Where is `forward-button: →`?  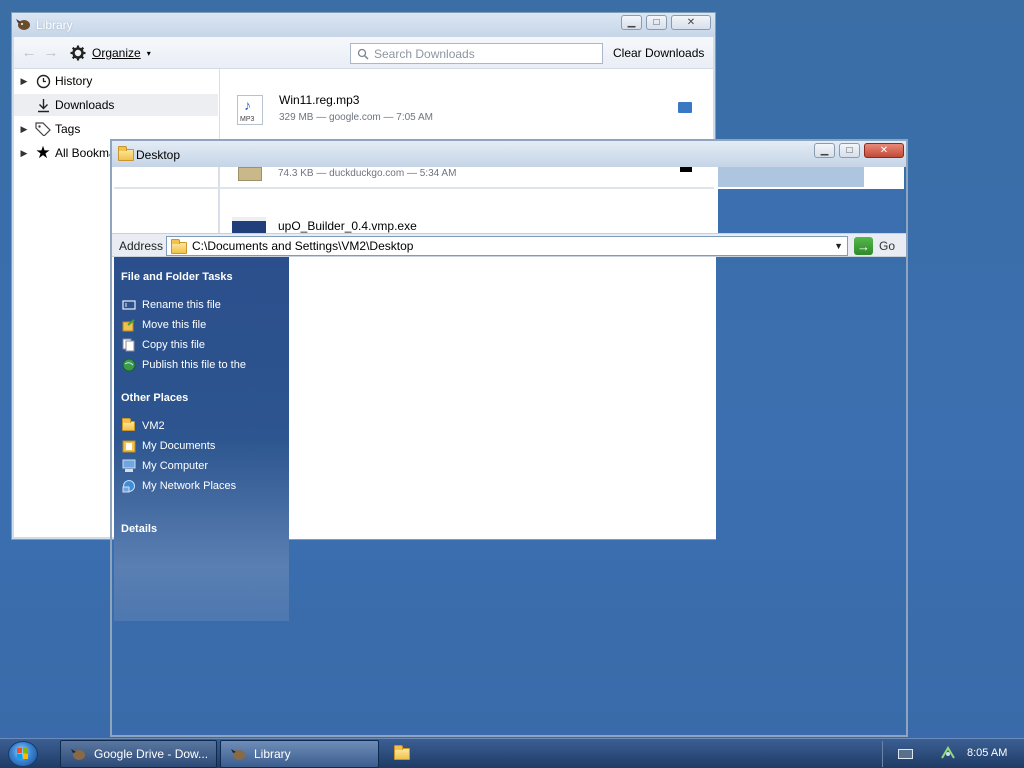 forward-button: → is located at coordinates (51, 53).